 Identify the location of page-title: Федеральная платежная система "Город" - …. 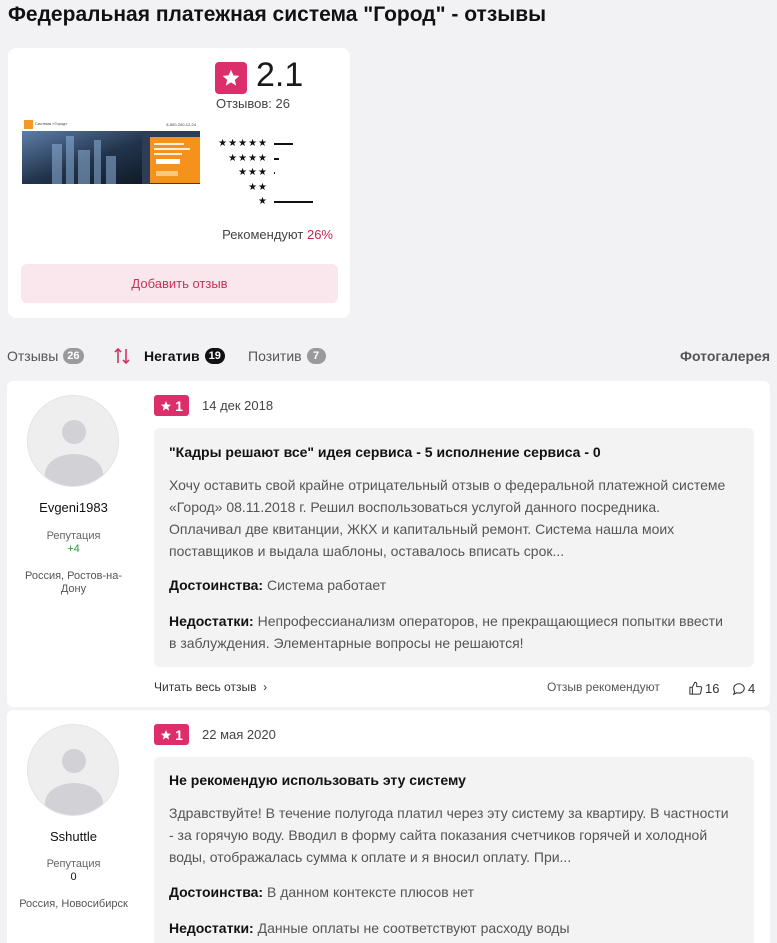
(277, 14).